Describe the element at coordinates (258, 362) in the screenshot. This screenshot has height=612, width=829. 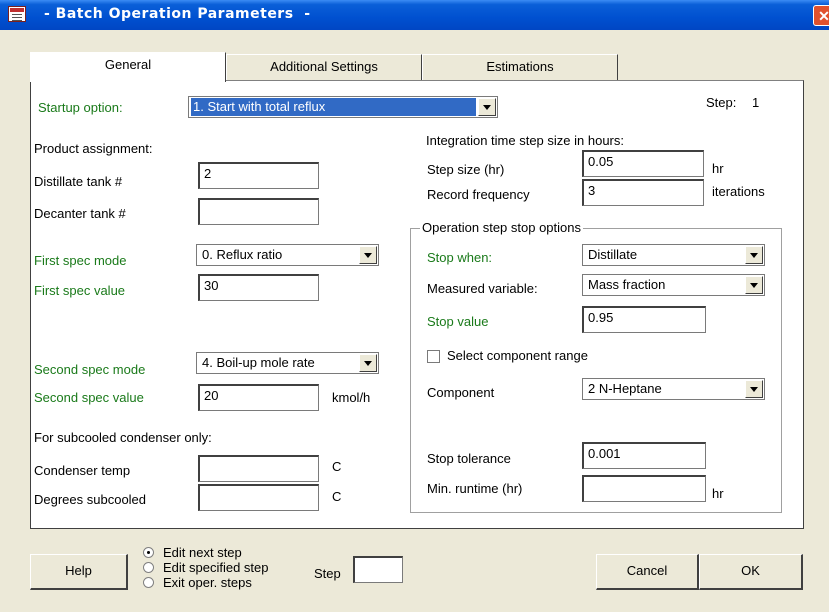
I see `second-spec-mode-value: 4. Boil-up mole rate` at that location.